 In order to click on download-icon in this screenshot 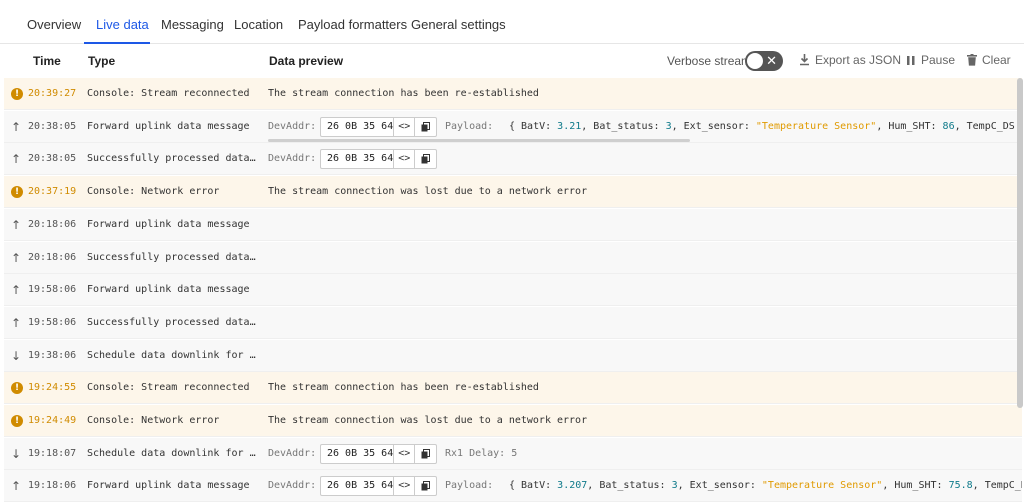, I will do `click(804, 60)`.